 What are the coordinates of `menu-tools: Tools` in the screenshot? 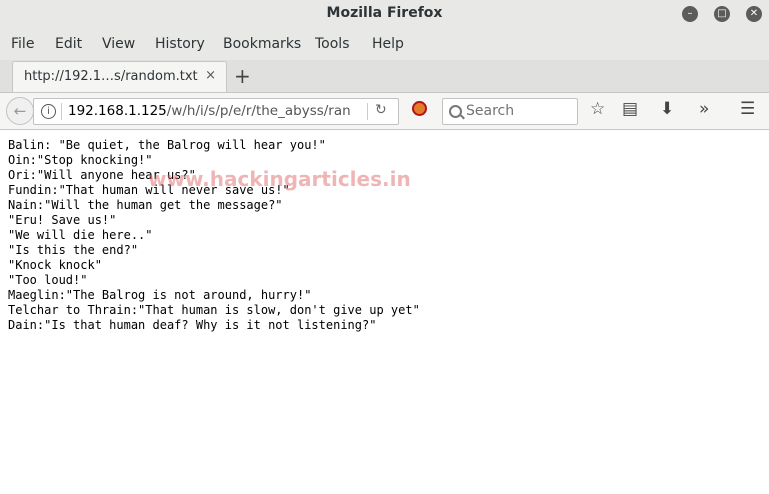 It's located at (332, 44).